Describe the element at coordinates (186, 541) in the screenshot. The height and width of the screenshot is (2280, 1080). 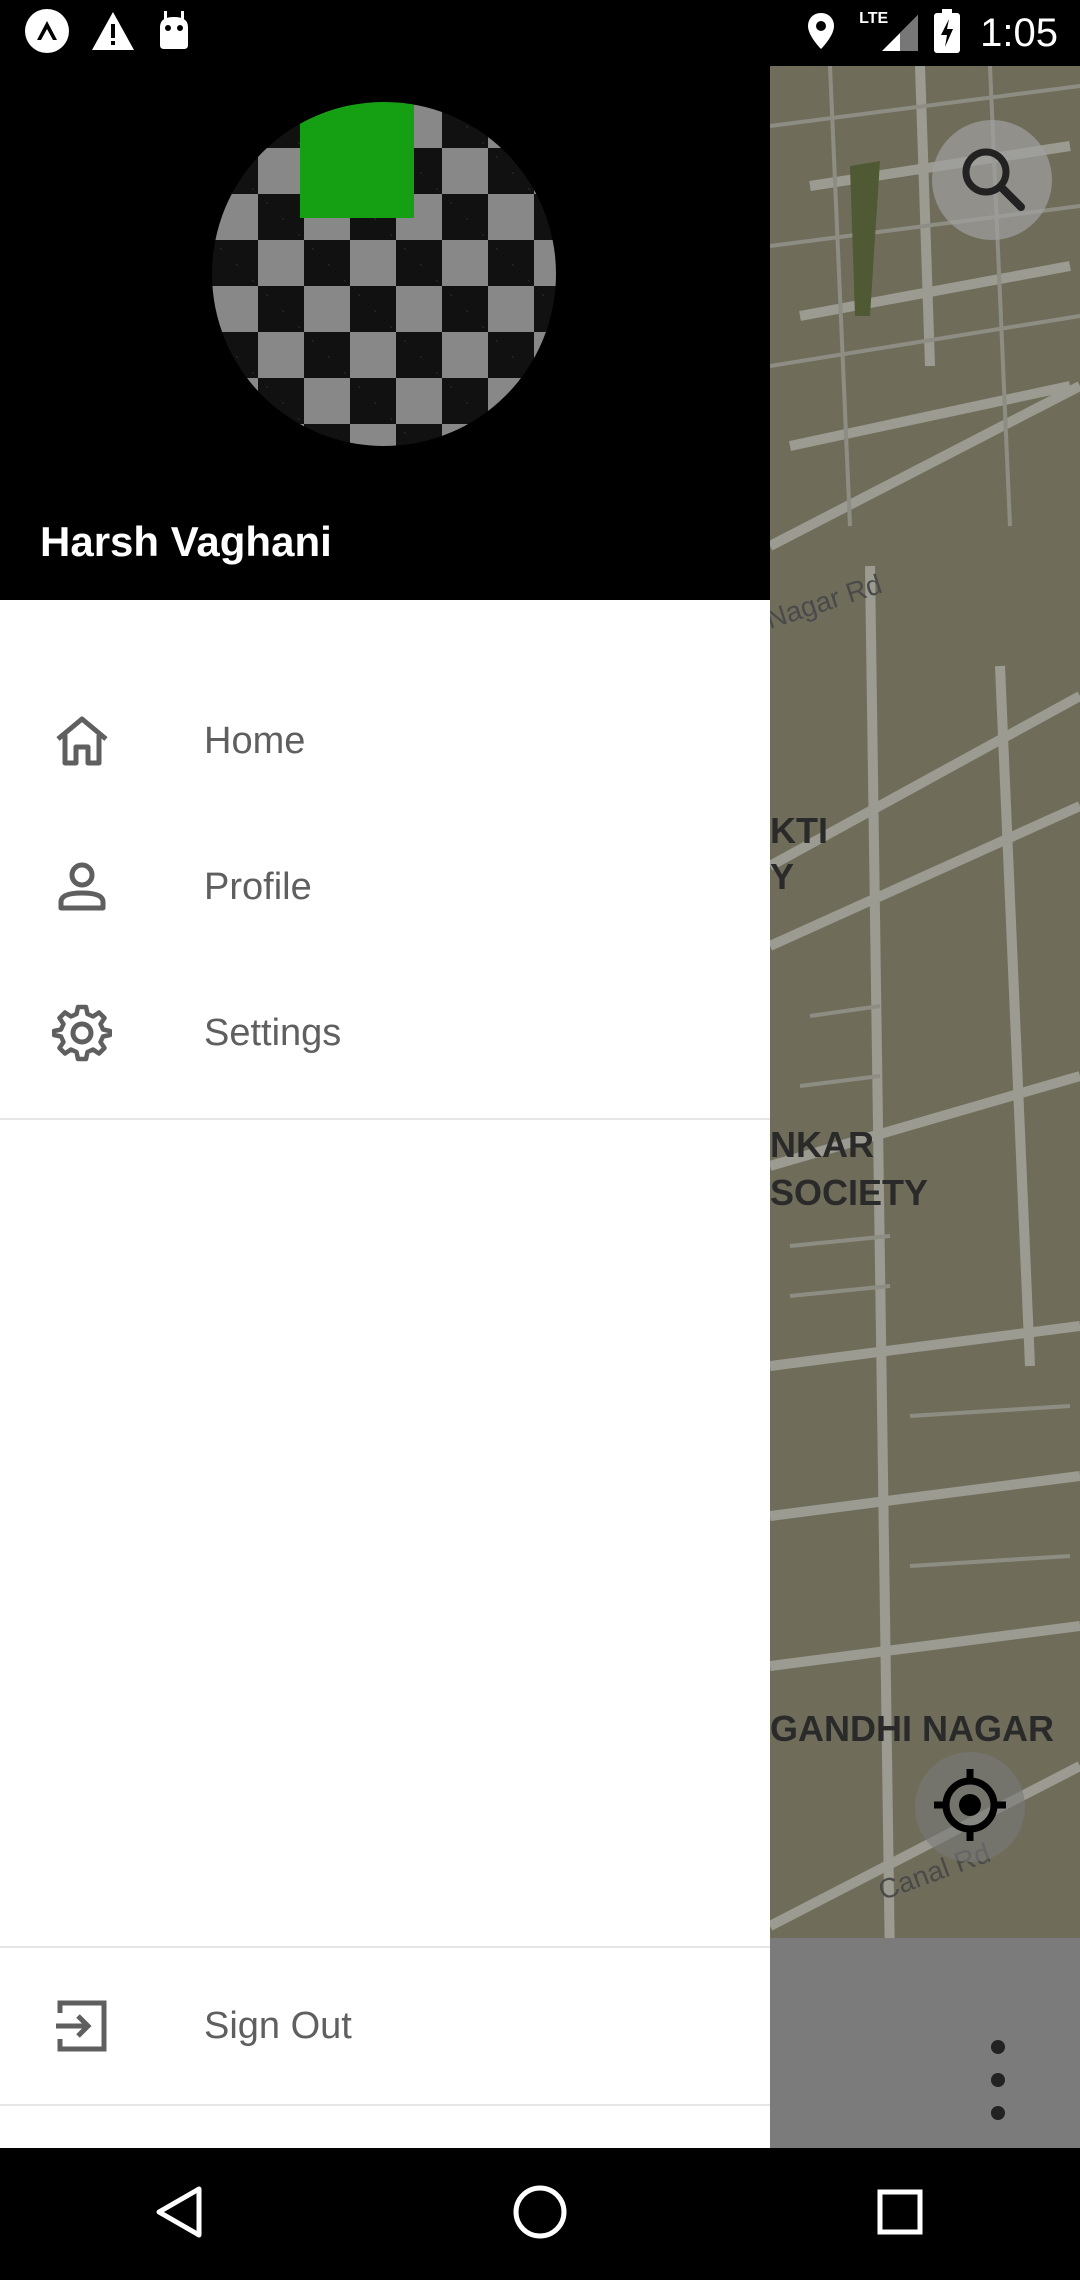
I see `user-name: Harsh Vaghani` at that location.